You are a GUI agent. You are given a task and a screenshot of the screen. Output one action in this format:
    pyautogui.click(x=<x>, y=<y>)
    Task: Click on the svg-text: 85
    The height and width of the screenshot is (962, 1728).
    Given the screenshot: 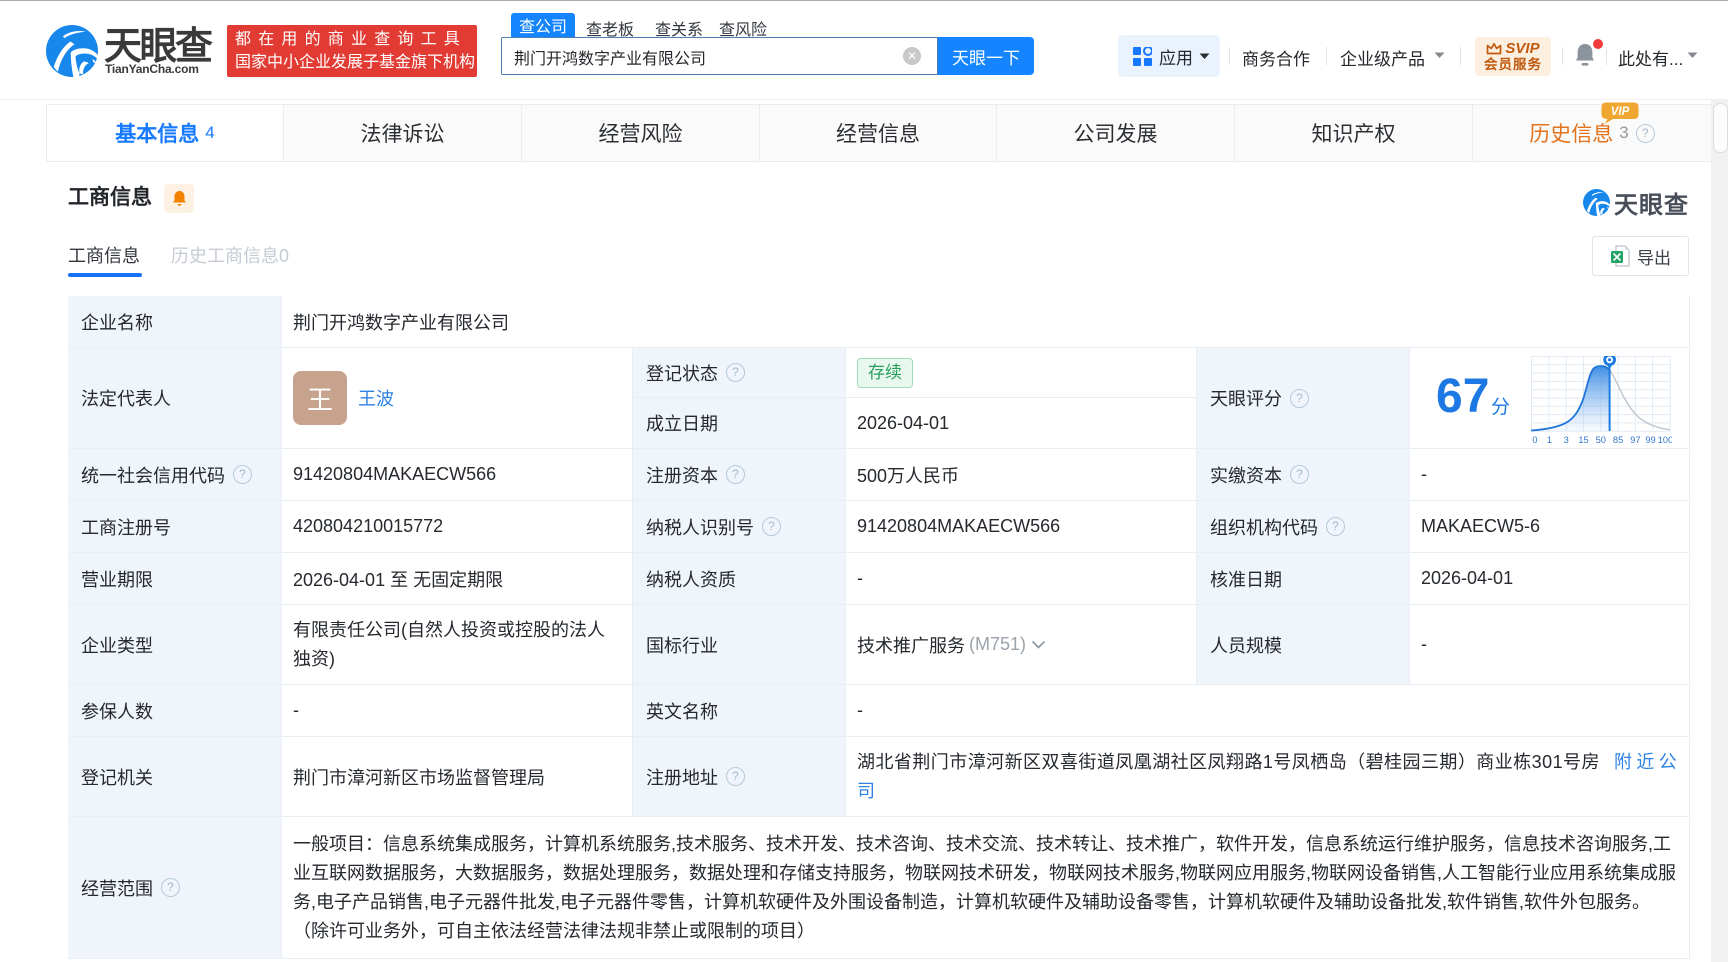 What is the action you would take?
    pyautogui.click(x=1618, y=440)
    